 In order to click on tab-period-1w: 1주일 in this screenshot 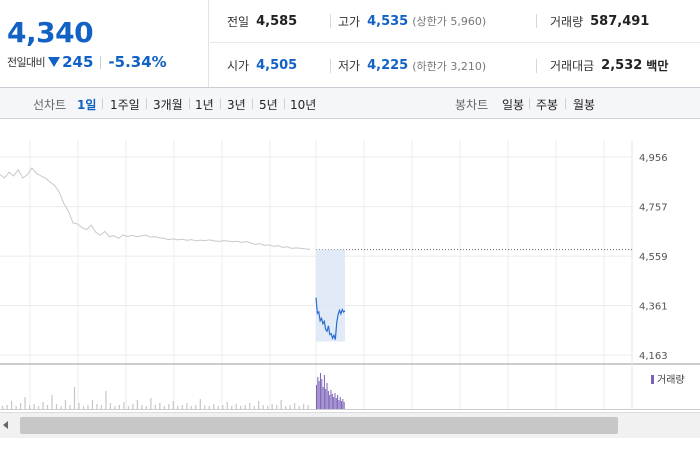, I will do `click(125, 104)`.